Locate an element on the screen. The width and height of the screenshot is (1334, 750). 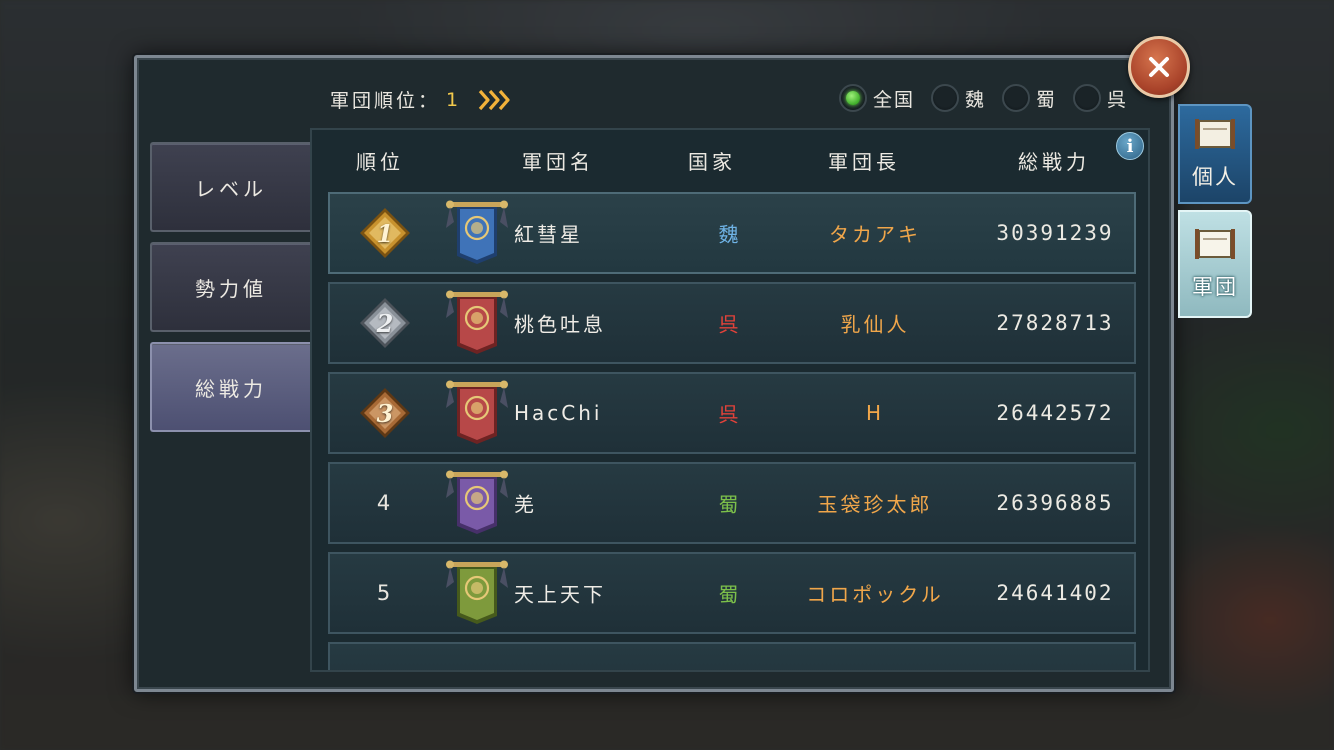
silver-medal-icon: 2 is located at coordinates (385, 323).